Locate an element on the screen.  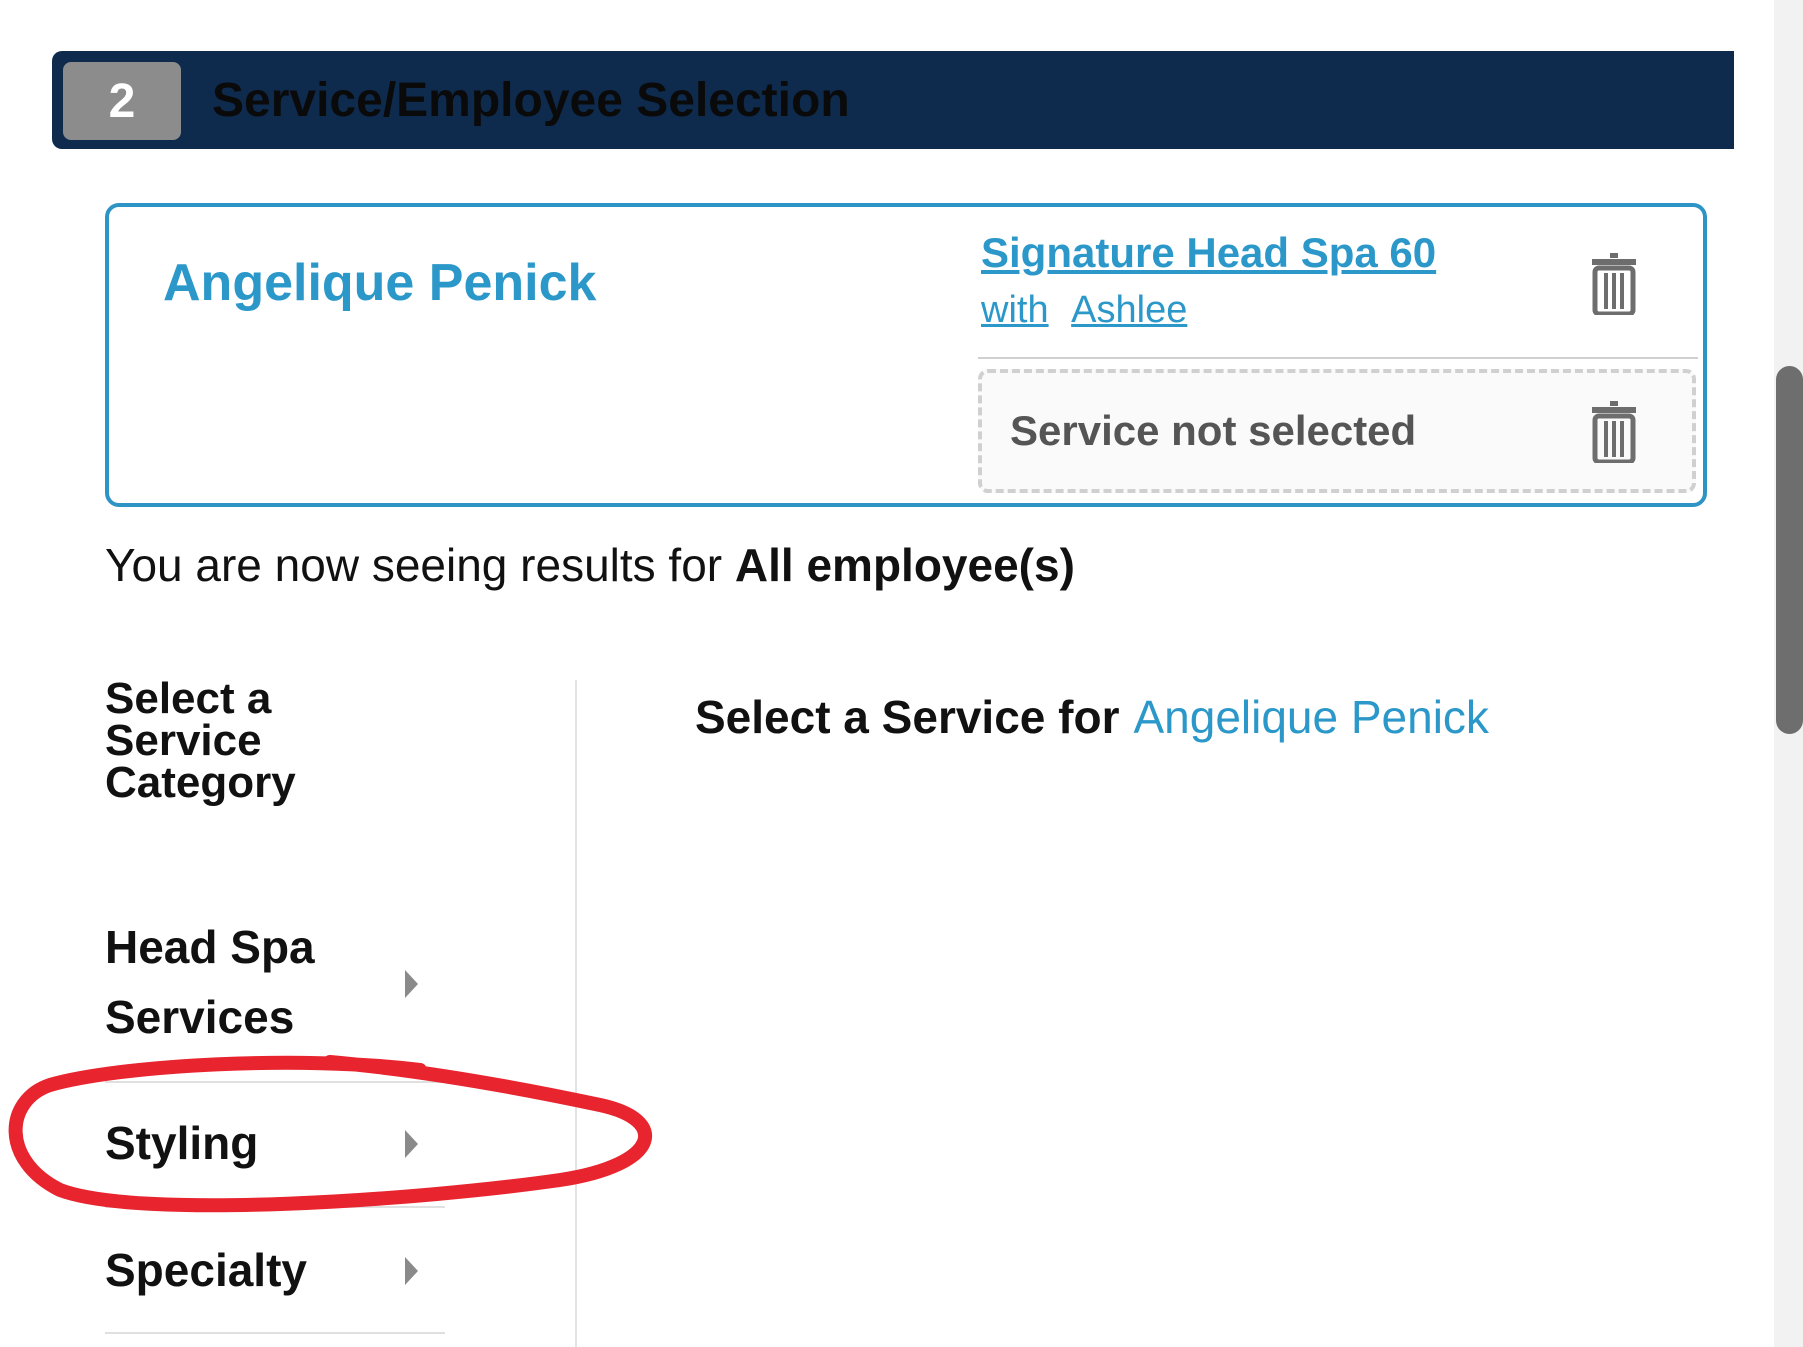
service-heading-guest: Angelique Penick is located at coordinates (1311, 717).